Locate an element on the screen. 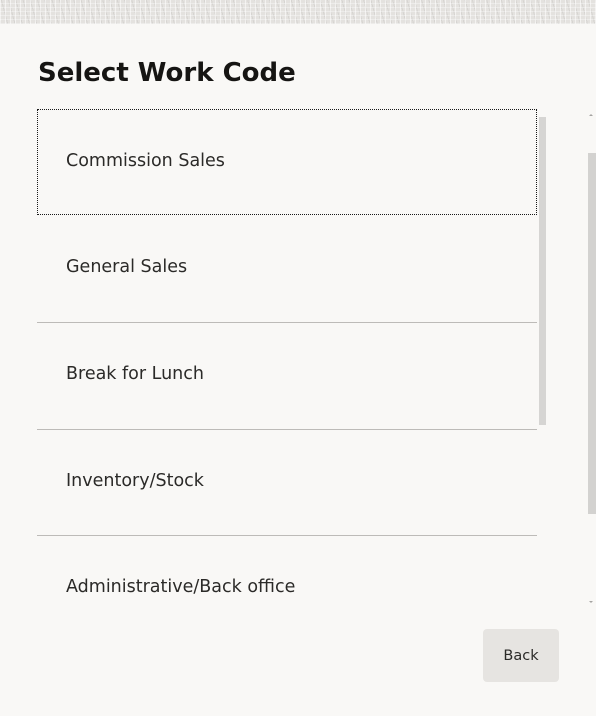  work-code-item-administrative-back-office: Administrative/Back office is located at coordinates (287, 571).